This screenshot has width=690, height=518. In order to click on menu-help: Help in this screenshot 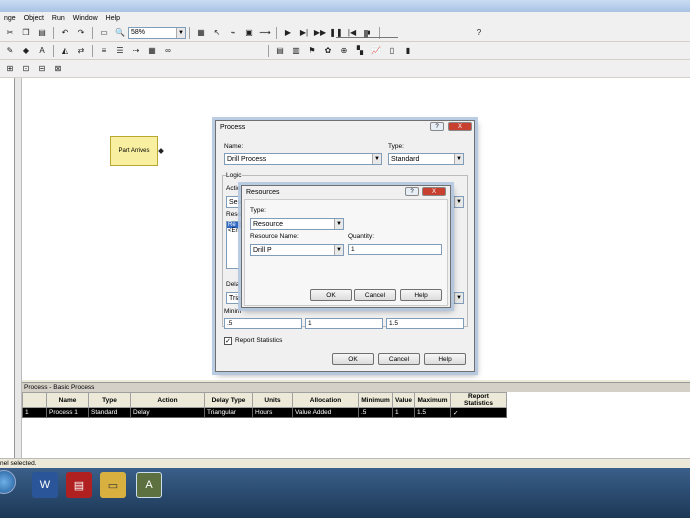, I will do `click(113, 18)`.